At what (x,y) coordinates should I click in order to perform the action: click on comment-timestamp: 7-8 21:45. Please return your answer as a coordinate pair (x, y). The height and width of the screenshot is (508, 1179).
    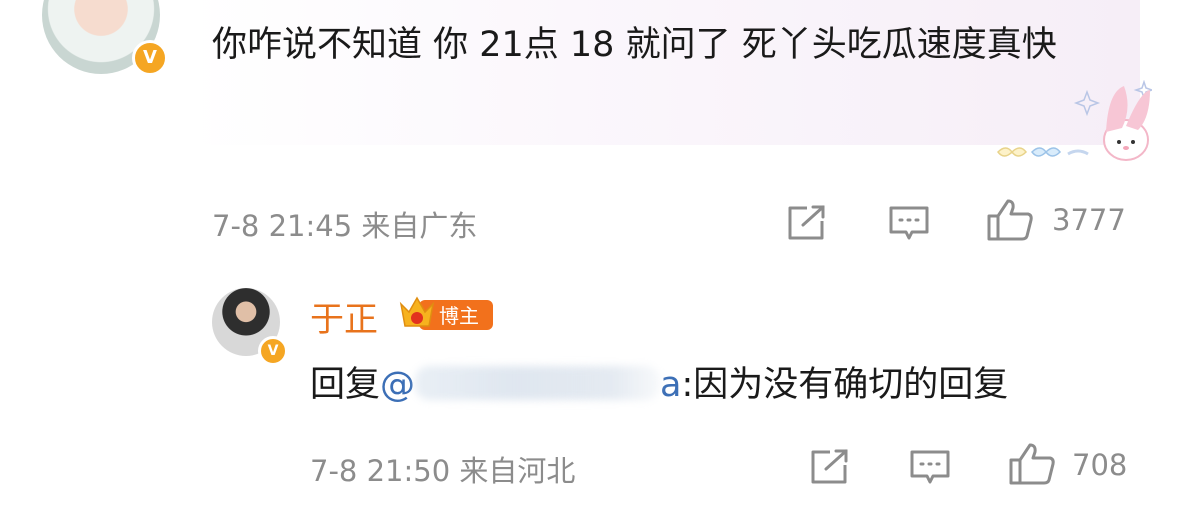
    Looking at the image, I should click on (282, 226).